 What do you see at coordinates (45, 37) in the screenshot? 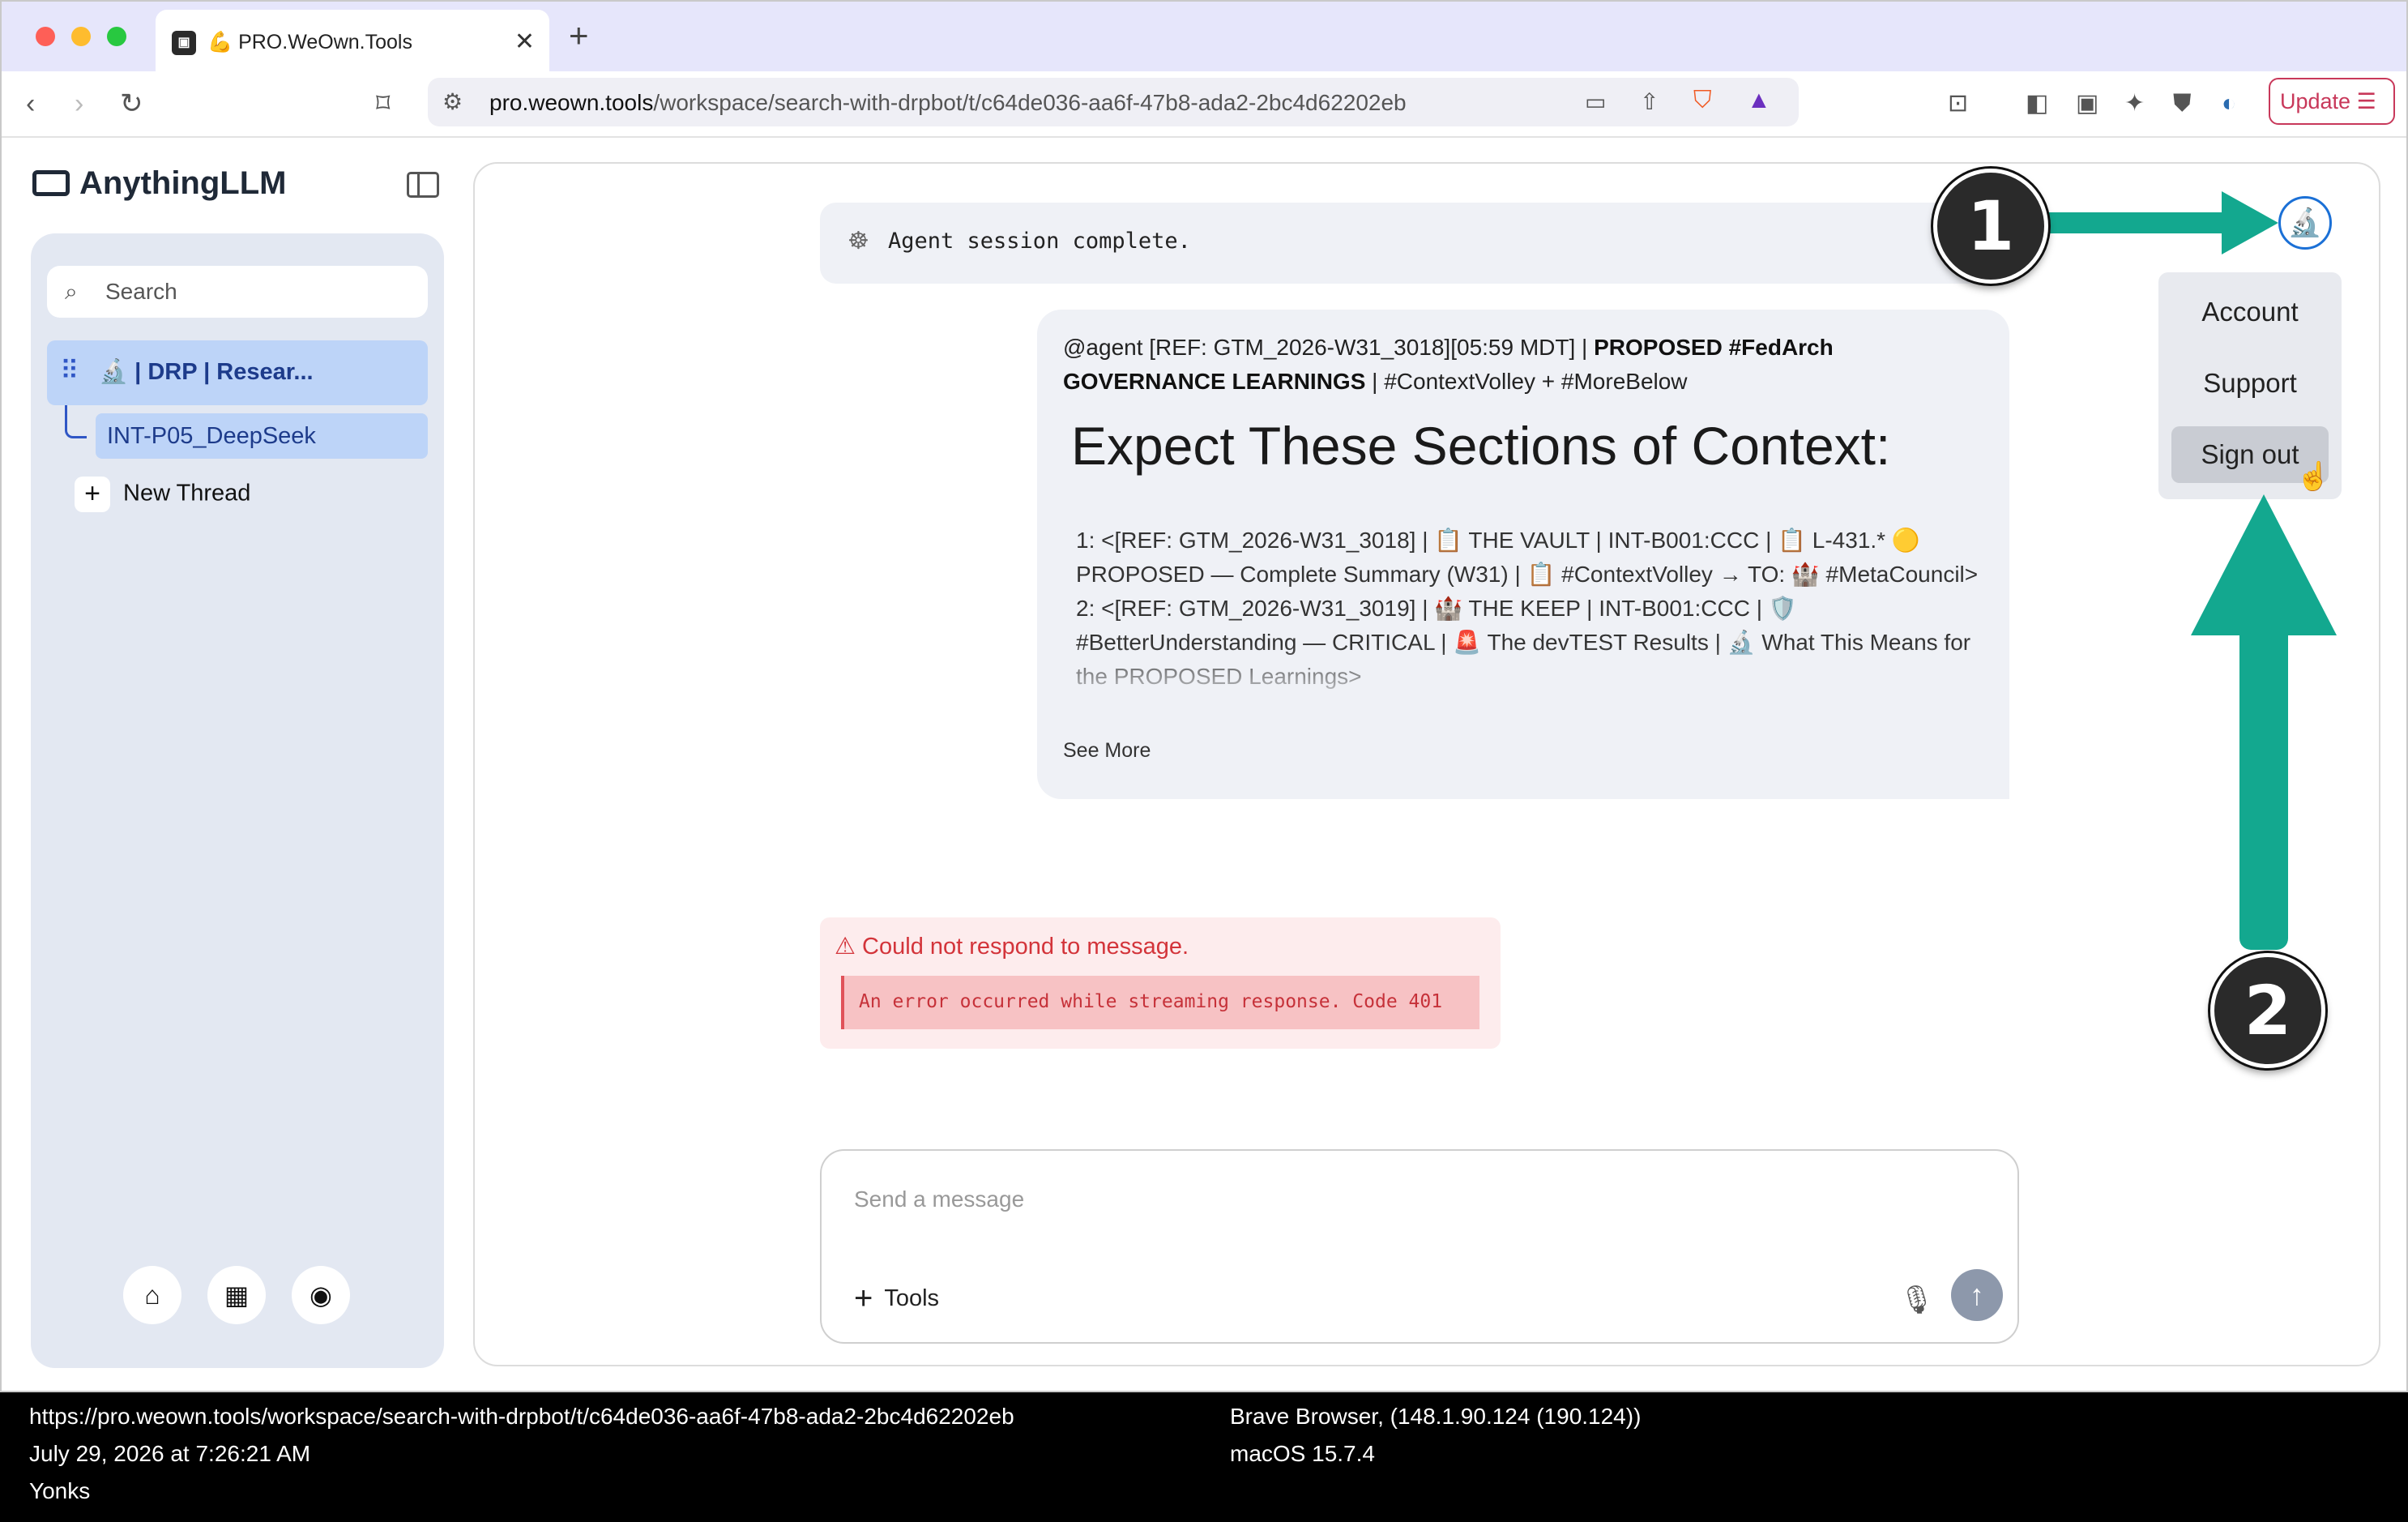
I see `close-window-button` at bounding box center [45, 37].